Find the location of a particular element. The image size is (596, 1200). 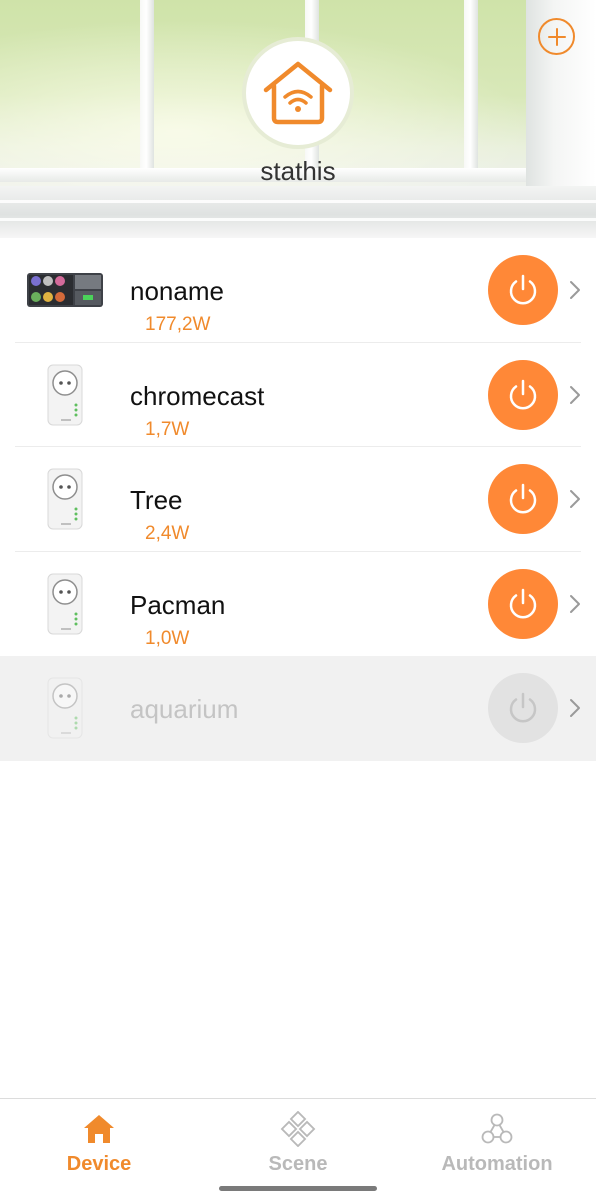

device-name: Pacman is located at coordinates (178, 604).